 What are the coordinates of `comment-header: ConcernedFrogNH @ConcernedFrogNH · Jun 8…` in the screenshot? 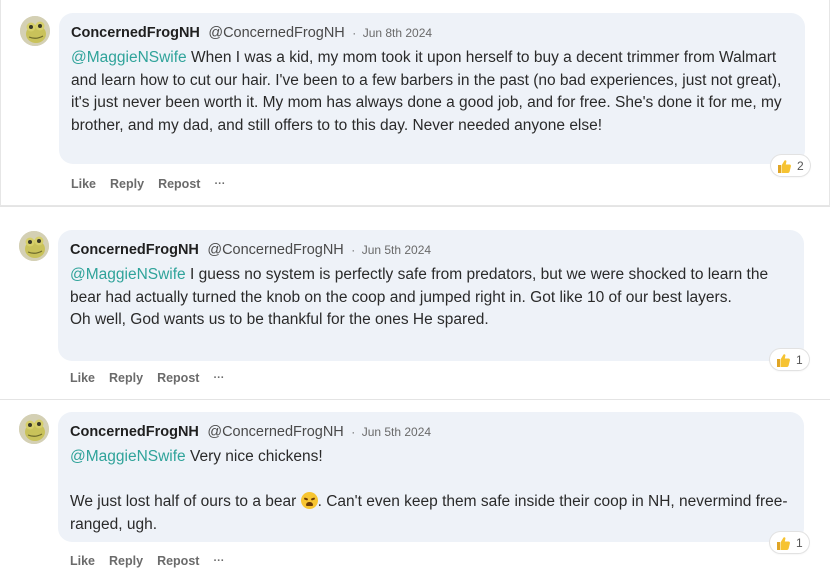 It's located at (432, 33).